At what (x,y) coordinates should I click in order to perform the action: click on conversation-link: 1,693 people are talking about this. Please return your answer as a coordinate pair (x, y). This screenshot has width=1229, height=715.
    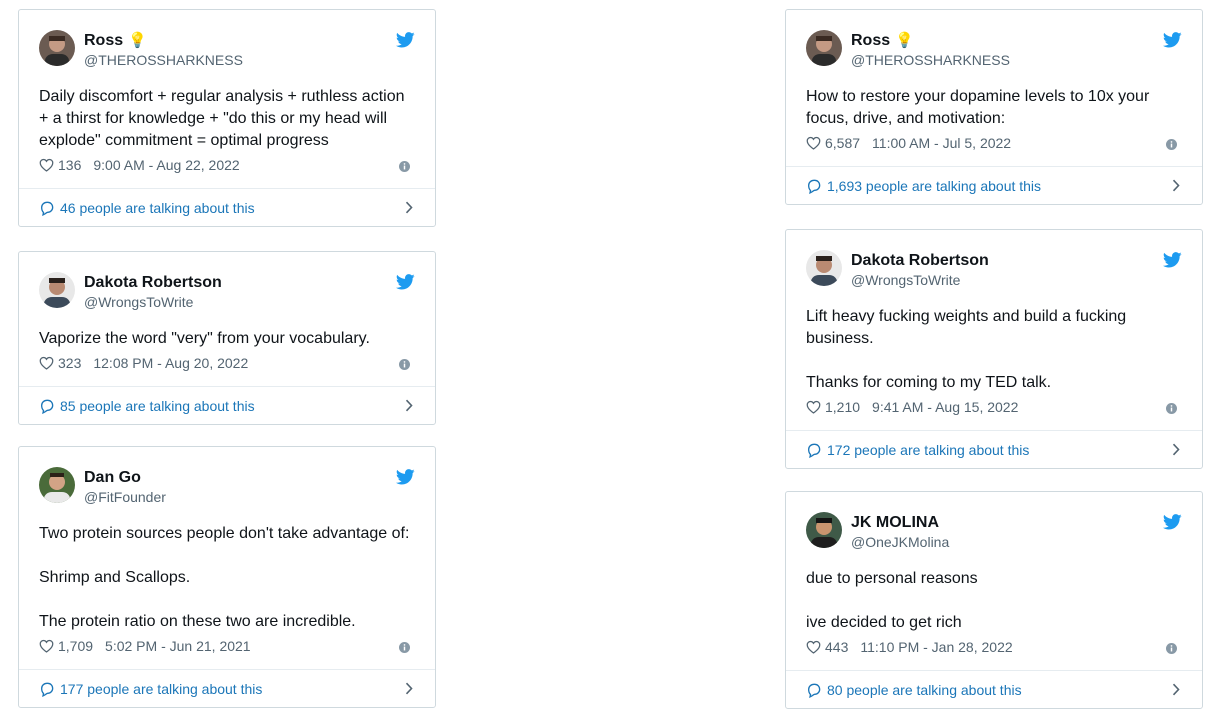
    Looking at the image, I should click on (994, 185).